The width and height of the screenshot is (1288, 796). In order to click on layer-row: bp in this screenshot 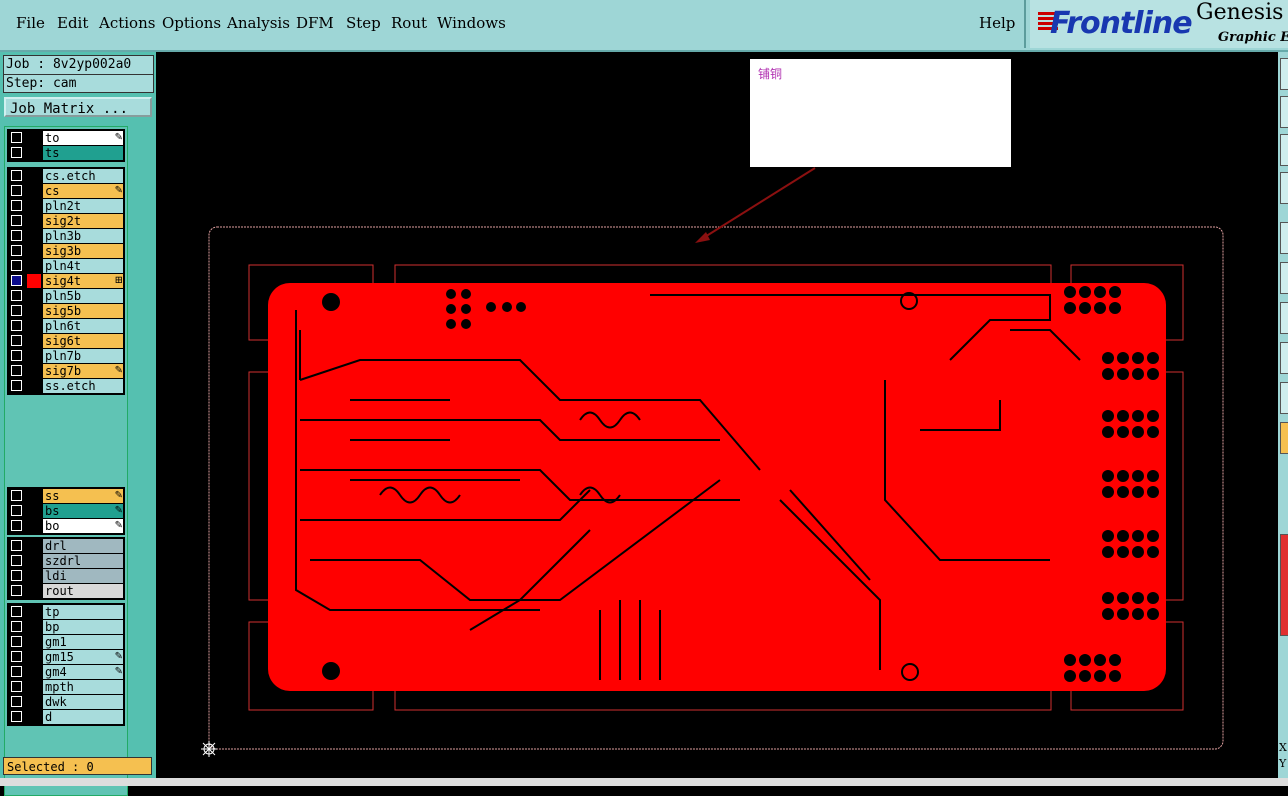, I will do `click(66, 627)`.